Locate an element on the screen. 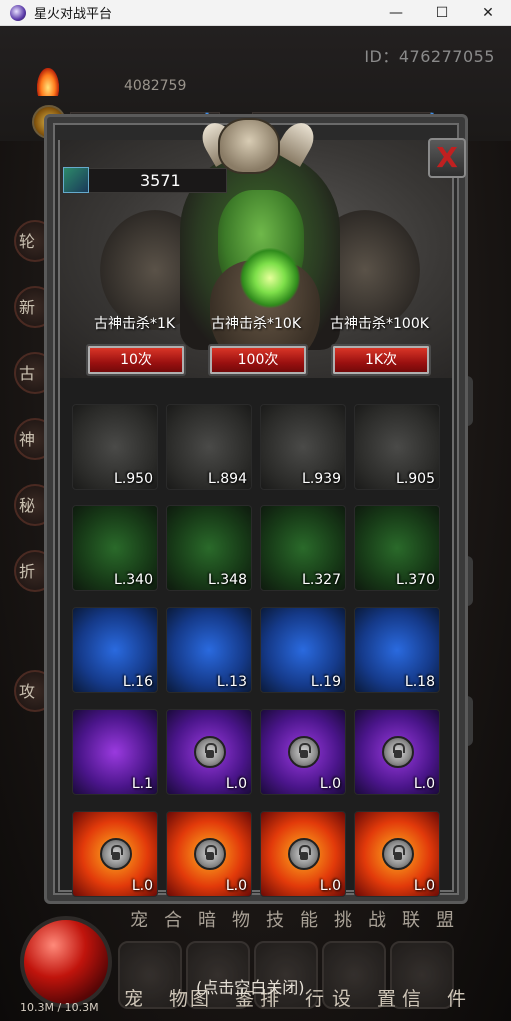 The height and width of the screenshot is (1021, 511). relic-void-eye-icon is located at coordinates (116, 753).